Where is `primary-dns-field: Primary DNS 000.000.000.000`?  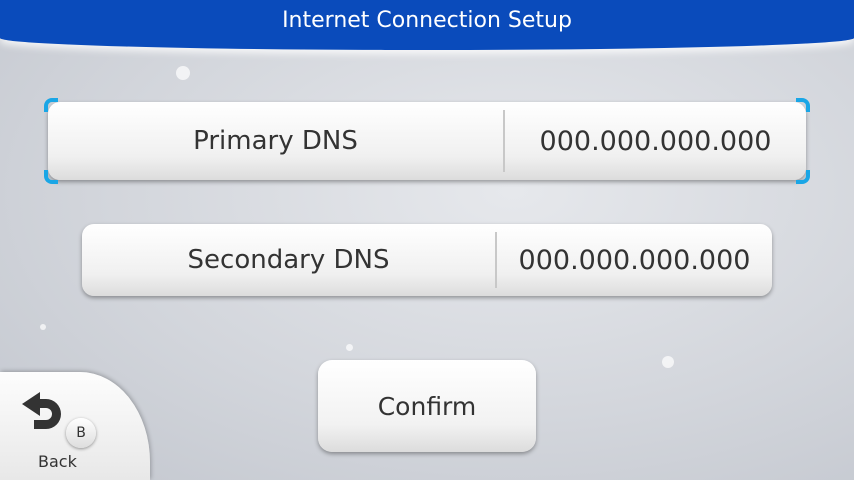 primary-dns-field: Primary DNS 000.000.000.000 is located at coordinates (427, 141).